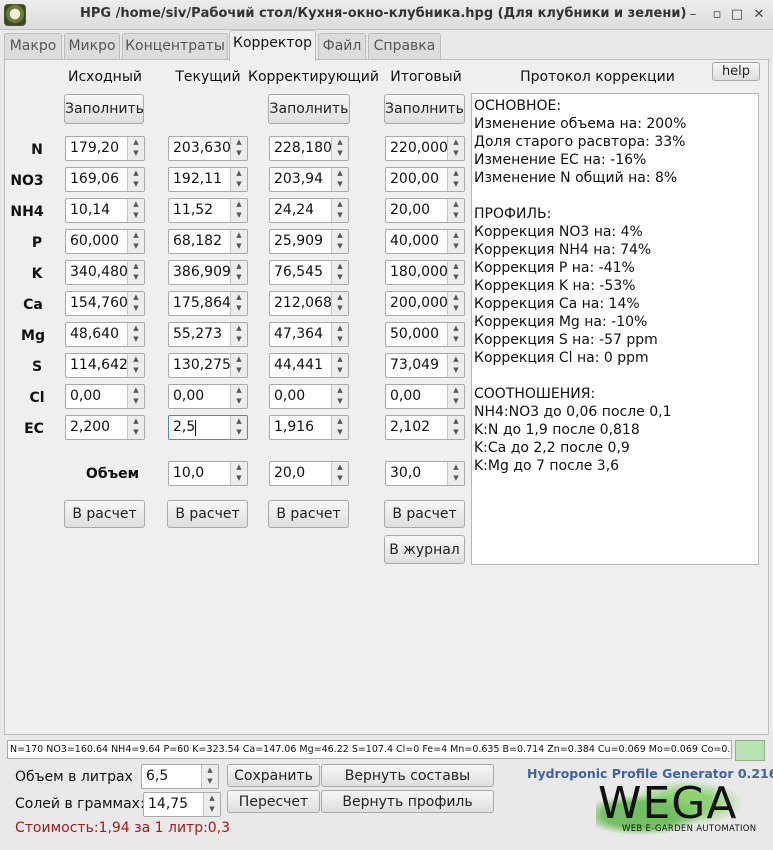 Image resolution: width=773 pixels, height=850 pixels. Describe the element at coordinates (750, 750) in the screenshot. I see `status-indicator` at that location.